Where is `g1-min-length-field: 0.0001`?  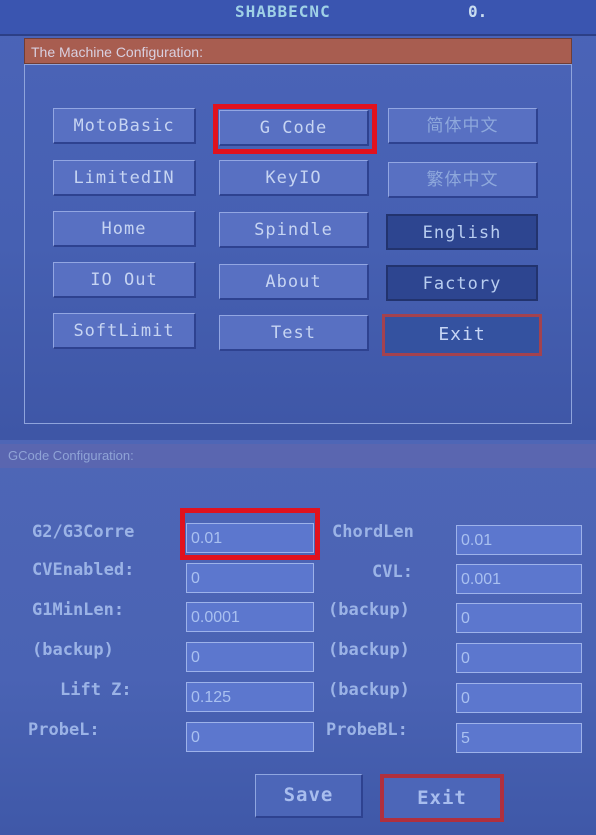 g1-min-length-field: 0.0001 is located at coordinates (250, 617).